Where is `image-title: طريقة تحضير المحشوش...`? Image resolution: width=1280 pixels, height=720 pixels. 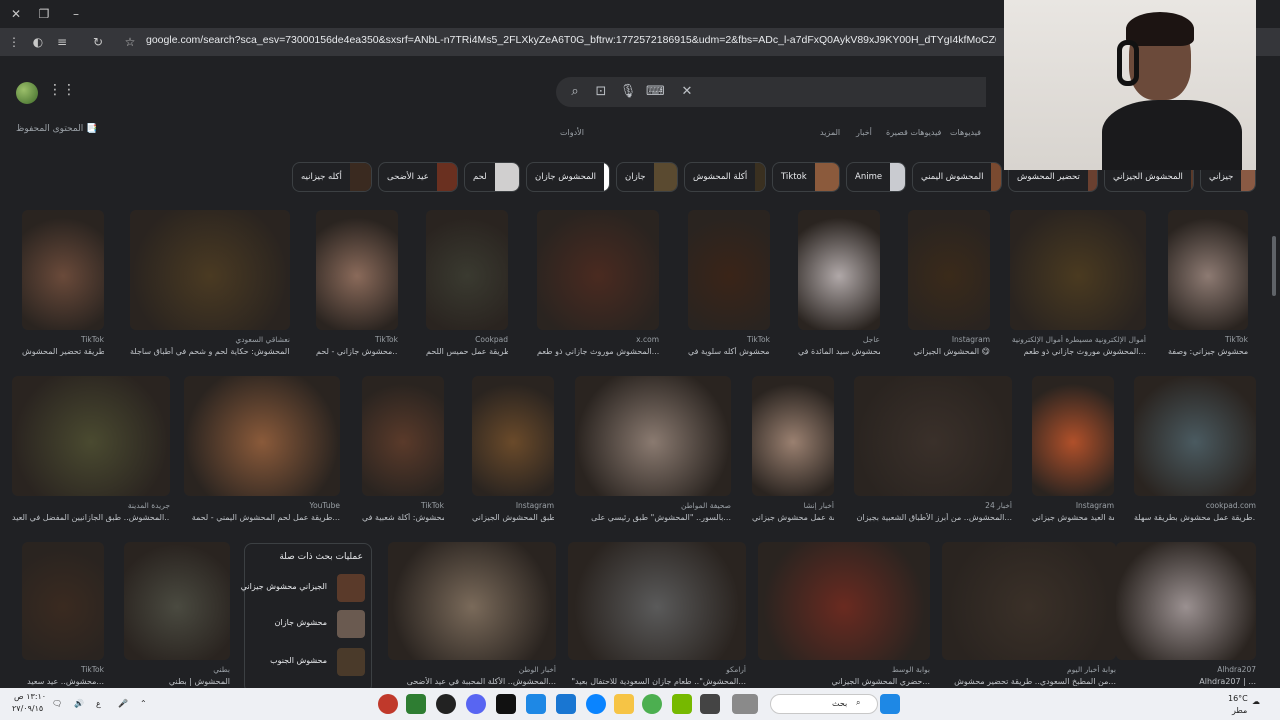 image-title: طريقة تحضير المحشوش... is located at coordinates (63, 351).